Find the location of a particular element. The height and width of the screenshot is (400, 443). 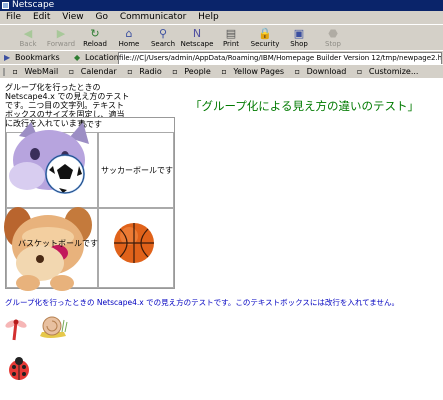

page-proxy-icon: ◆ is located at coordinates (77, 57).